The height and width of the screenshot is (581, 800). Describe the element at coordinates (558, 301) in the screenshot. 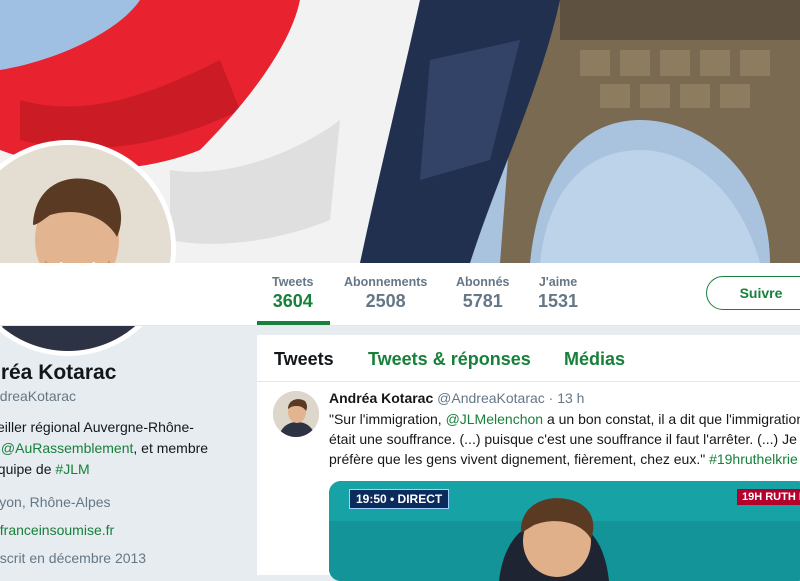

I see `stat-likes-value: 1531` at that location.